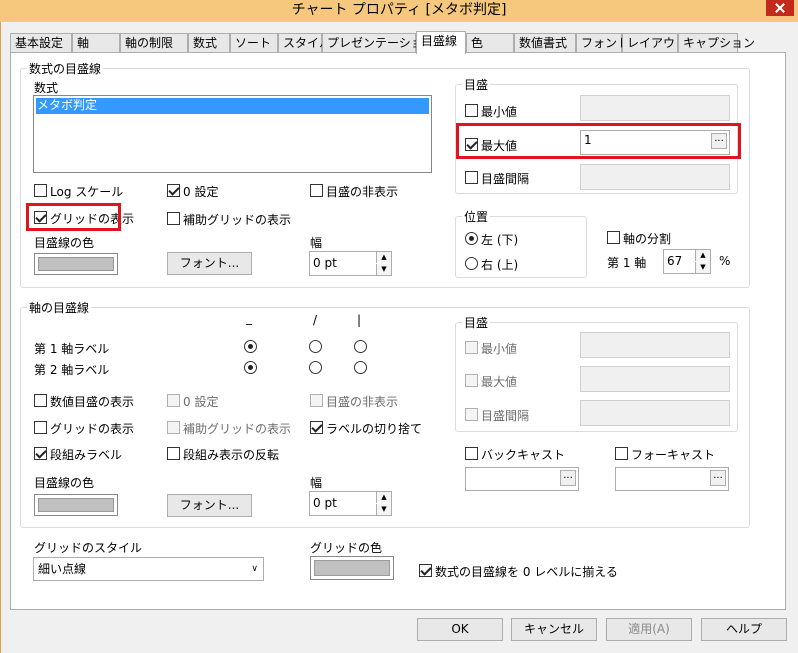  I want to click on gridline-color-swatch, so click(76, 264).